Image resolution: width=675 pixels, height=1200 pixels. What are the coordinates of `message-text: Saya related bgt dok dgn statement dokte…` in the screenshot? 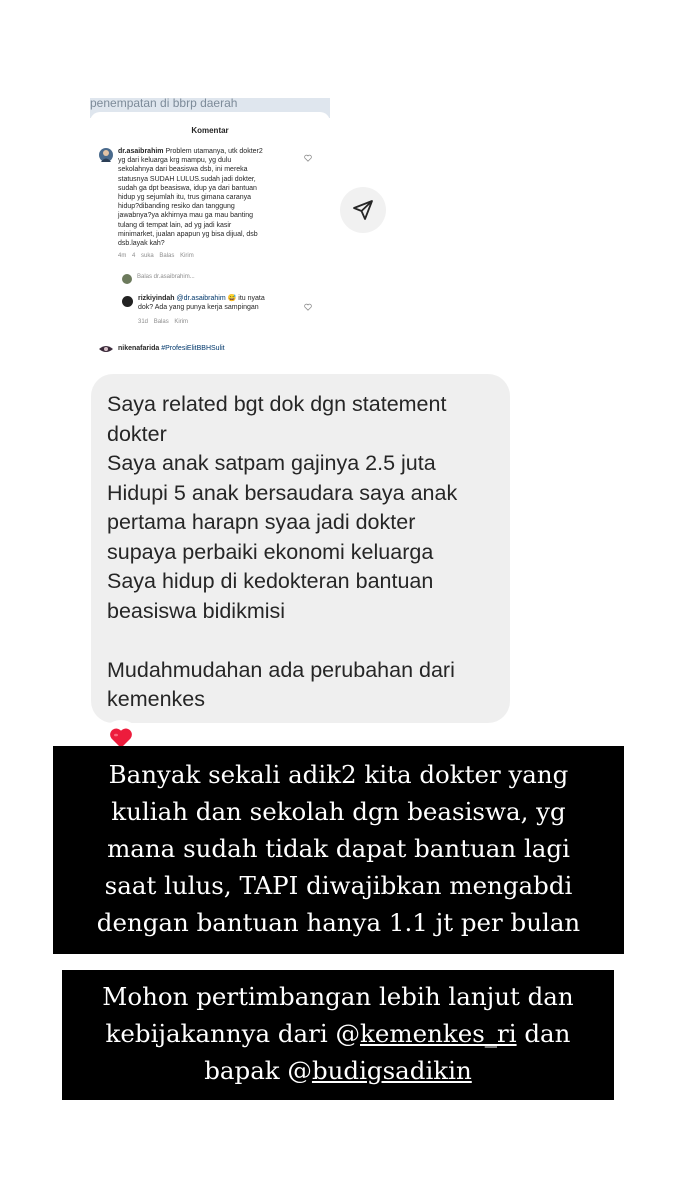 It's located at (282, 551).